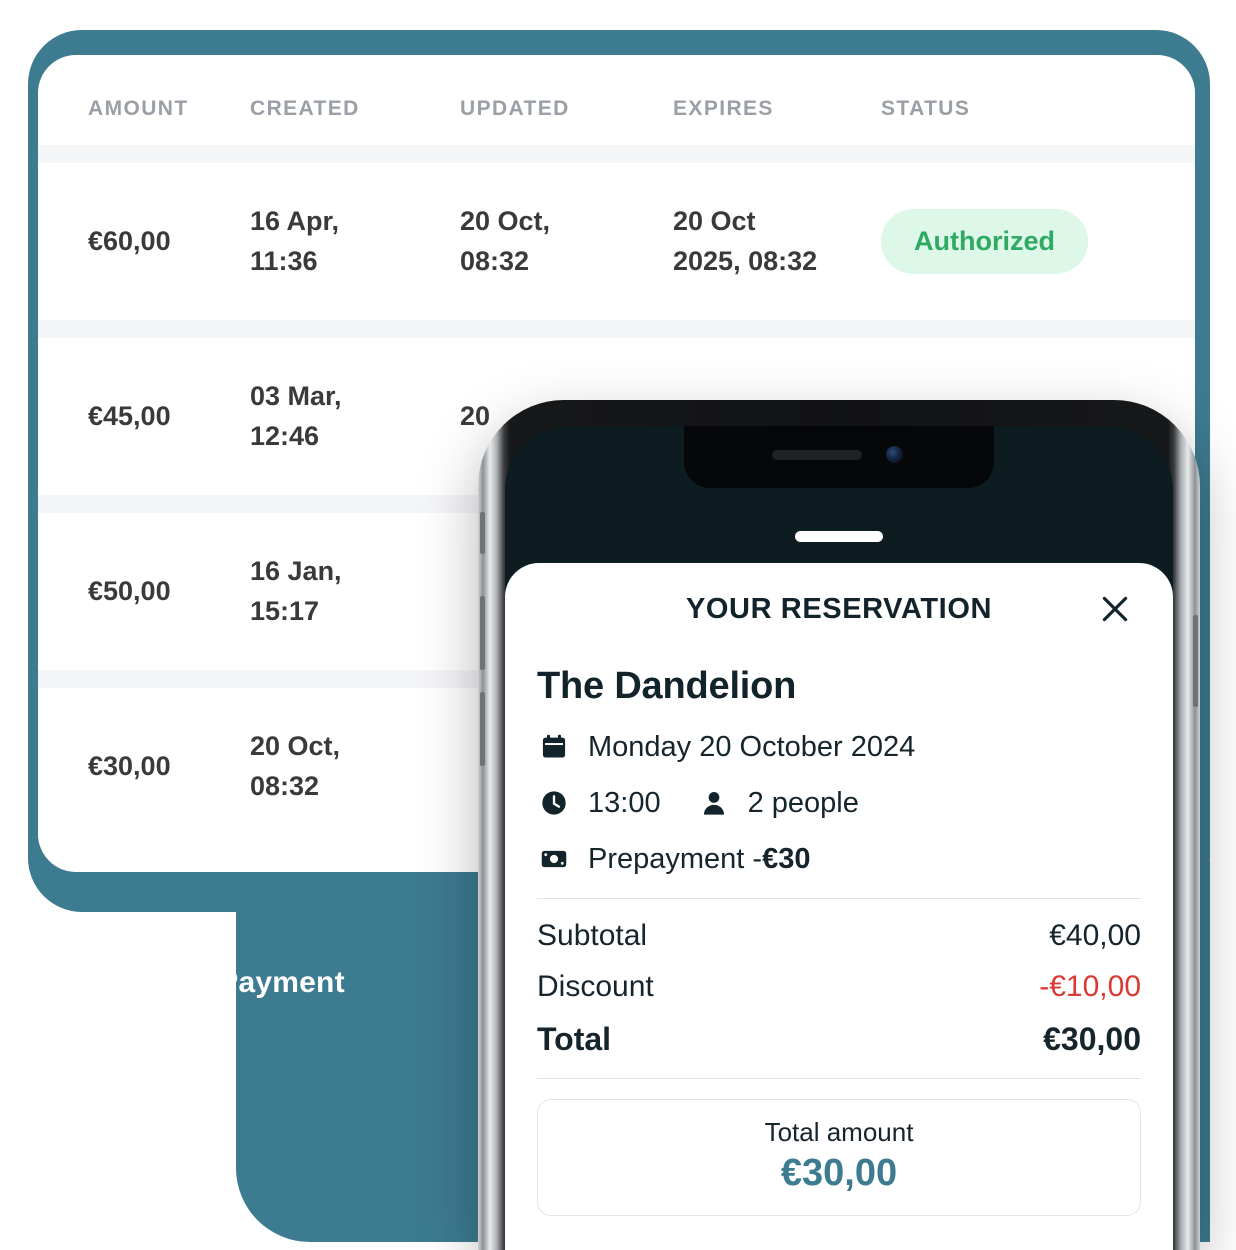 The image size is (1236, 1250). What do you see at coordinates (129, 765) in the screenshot?
I see `cell-amount: €30,00` at bounding box center [129, 765].